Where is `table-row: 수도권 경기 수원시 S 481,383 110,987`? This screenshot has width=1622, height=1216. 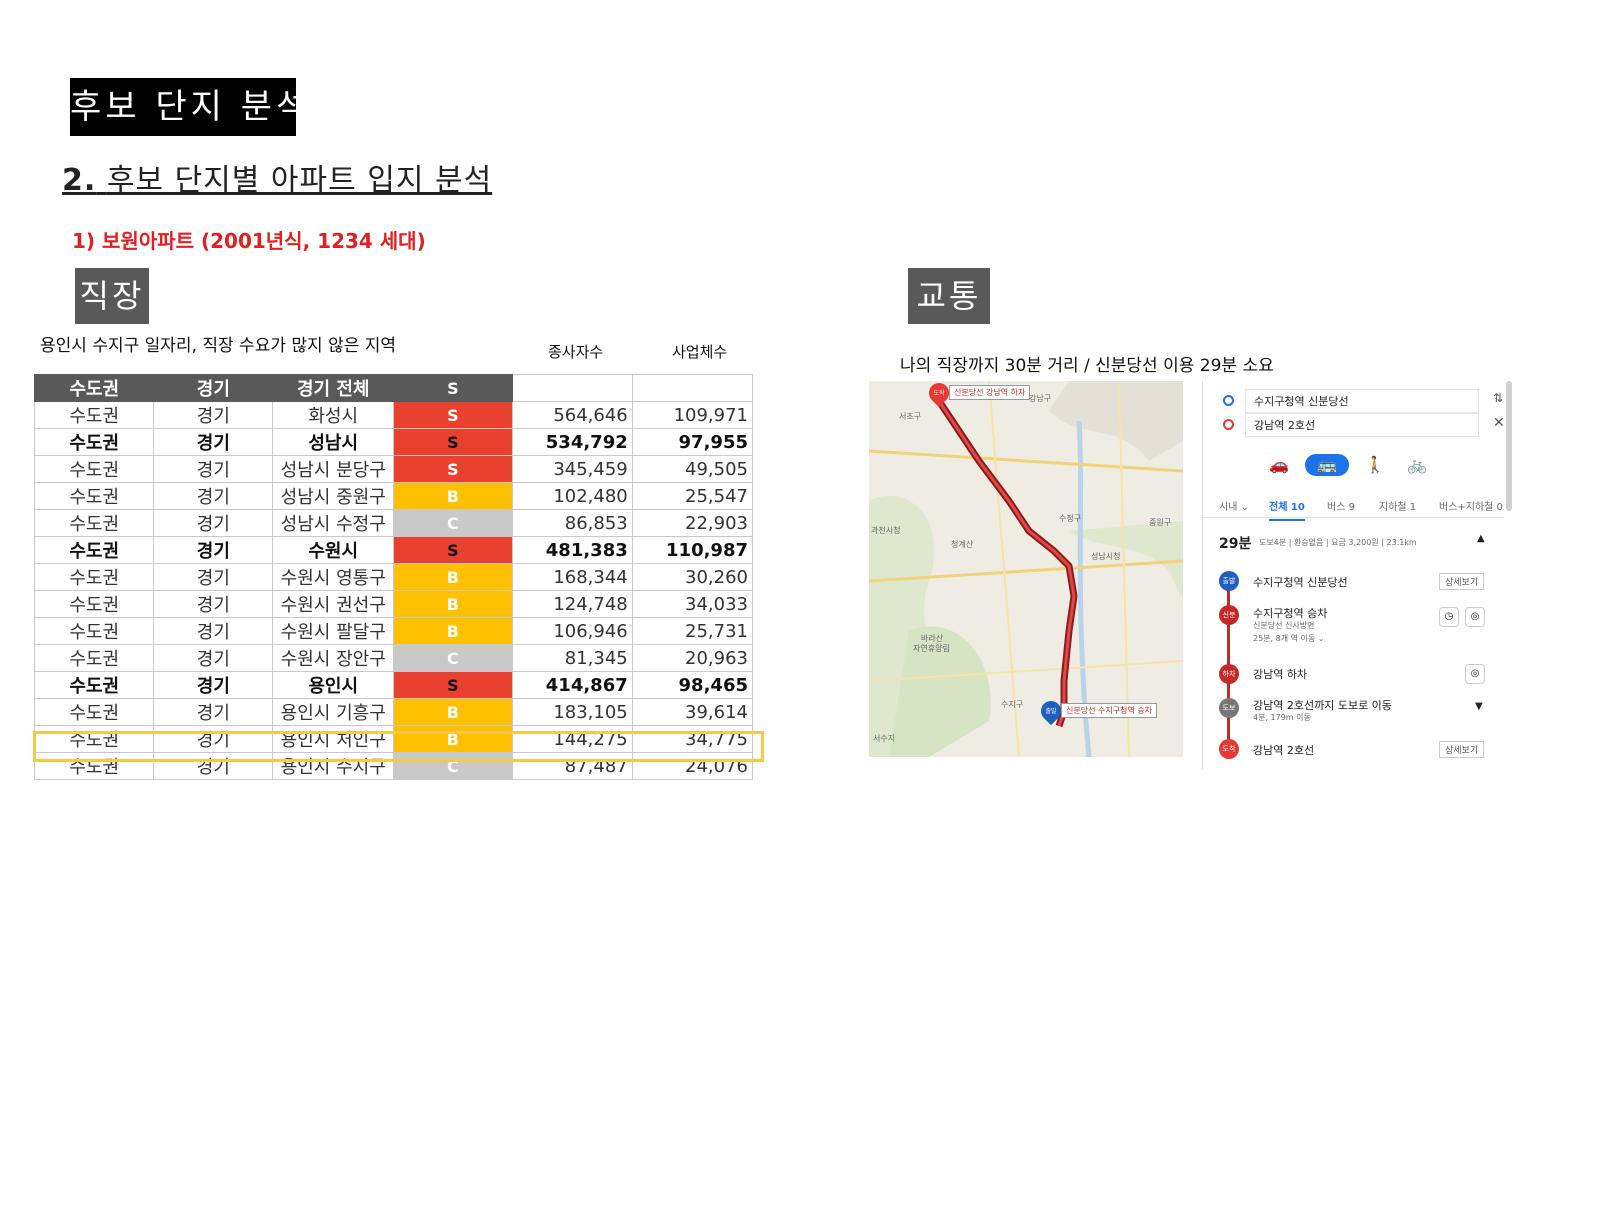
table-row: 수도권 경기 수원시 S 481,383 110,987 is located at coordinates (393, 550).